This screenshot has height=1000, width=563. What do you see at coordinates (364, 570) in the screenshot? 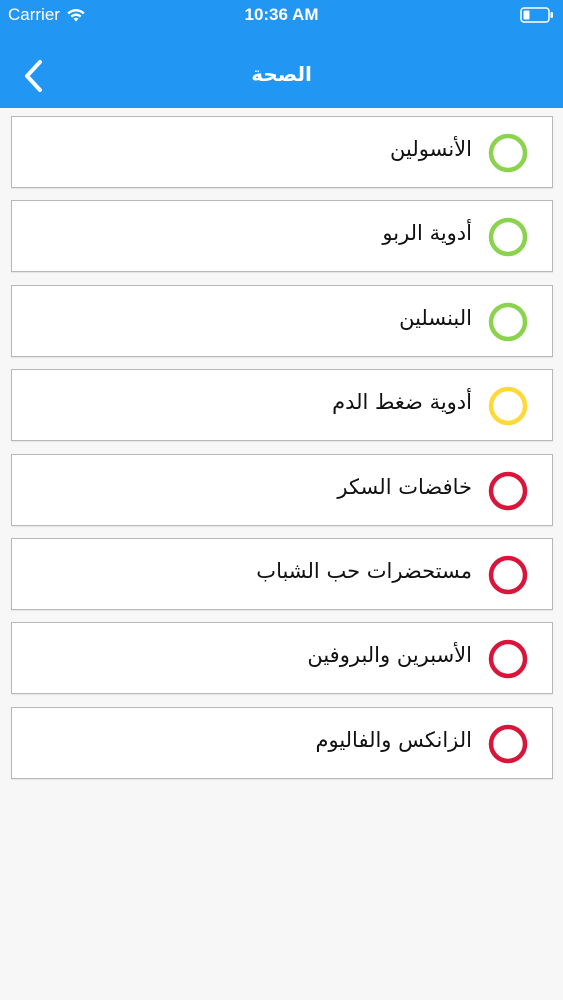
I see `list-item-label: مستحضرات حب الشباب` at bounding box center [364, 570].